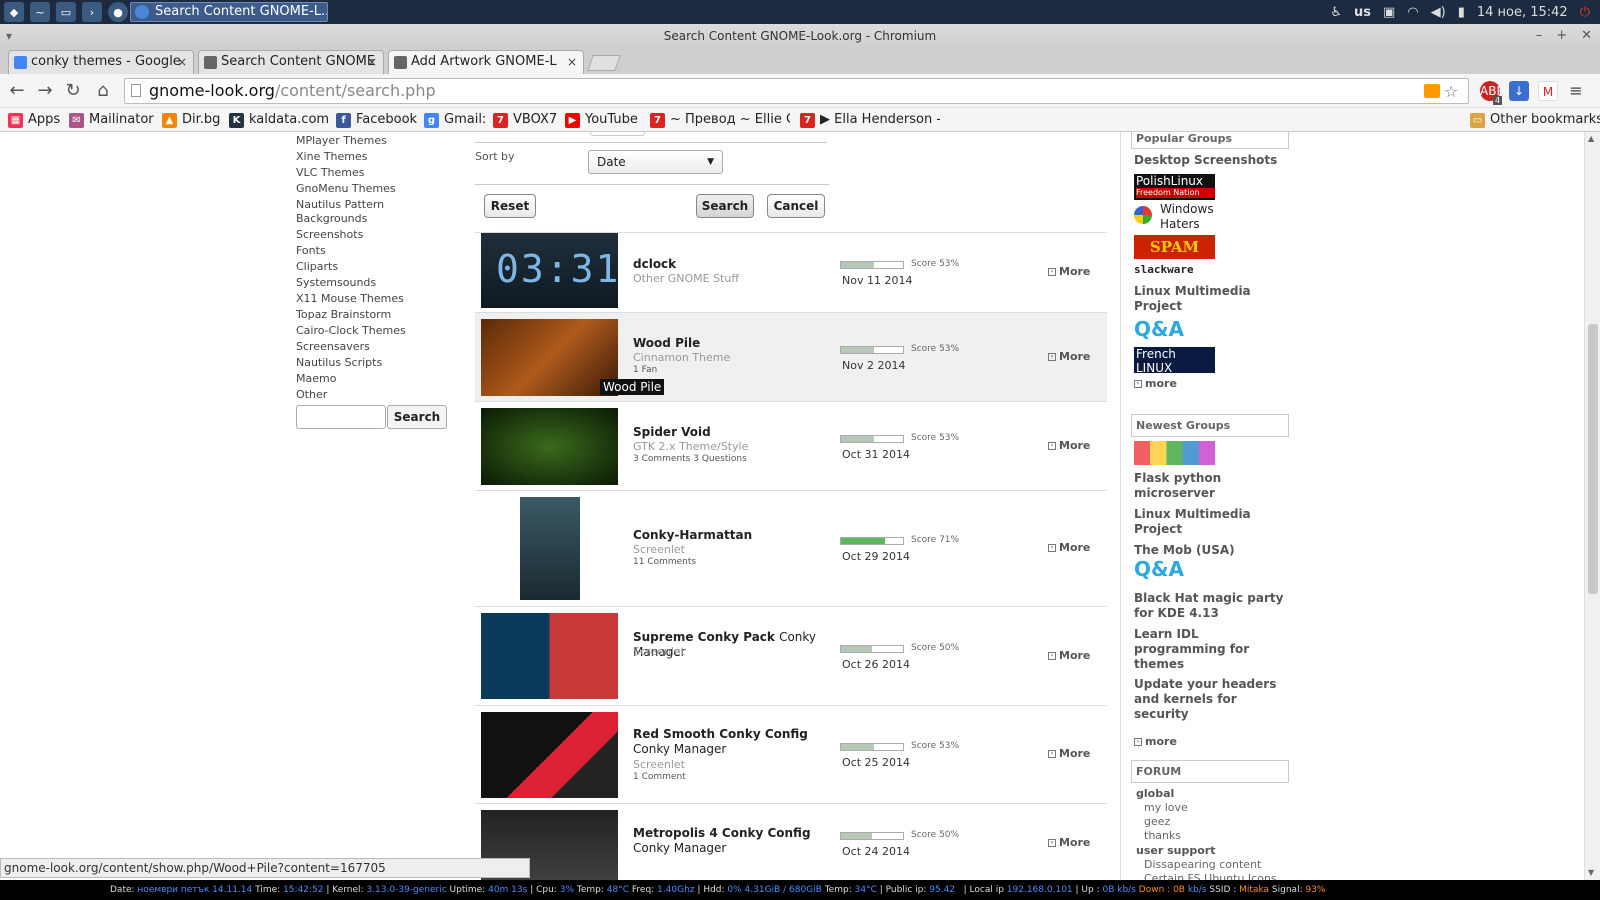  What do you see at coordinates (339, 363) in the screenshot?
I see `category-link: Nautilus Scripts` at bounding box center [339, 363].